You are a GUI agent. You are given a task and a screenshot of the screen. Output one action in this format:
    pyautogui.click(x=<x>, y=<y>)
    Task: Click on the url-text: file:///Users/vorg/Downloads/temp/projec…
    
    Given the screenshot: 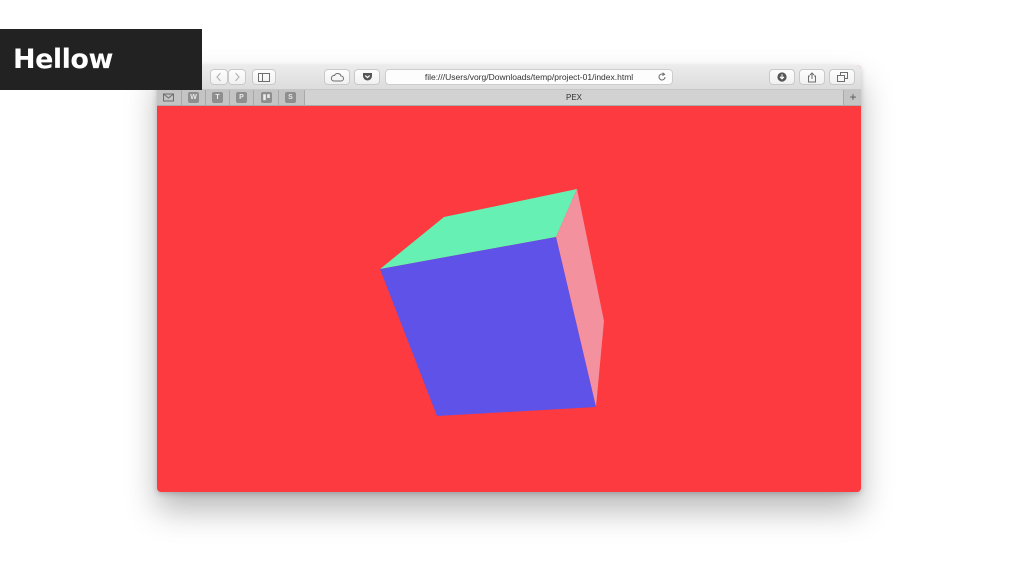 What is the action you would take?
    pyautogui.click(x=529, y=77)
    